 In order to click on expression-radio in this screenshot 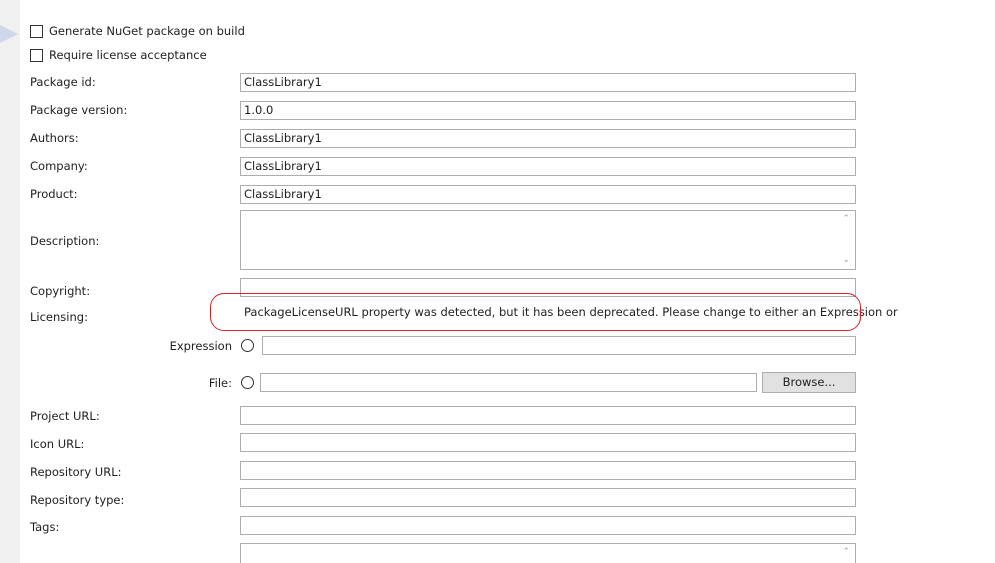, I will do `click(247, 345)`.